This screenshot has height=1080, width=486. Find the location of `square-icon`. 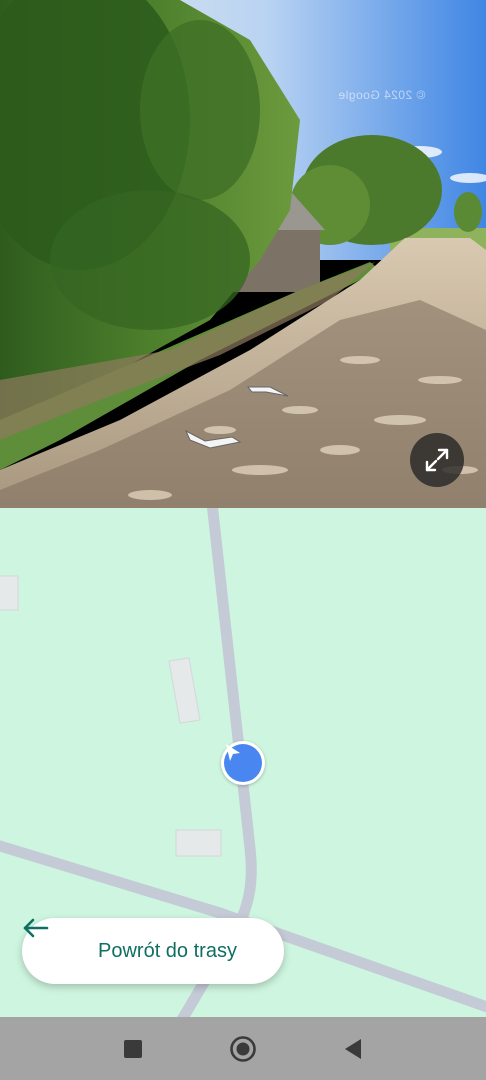

square-icon is located at coordinates (133, 1049).